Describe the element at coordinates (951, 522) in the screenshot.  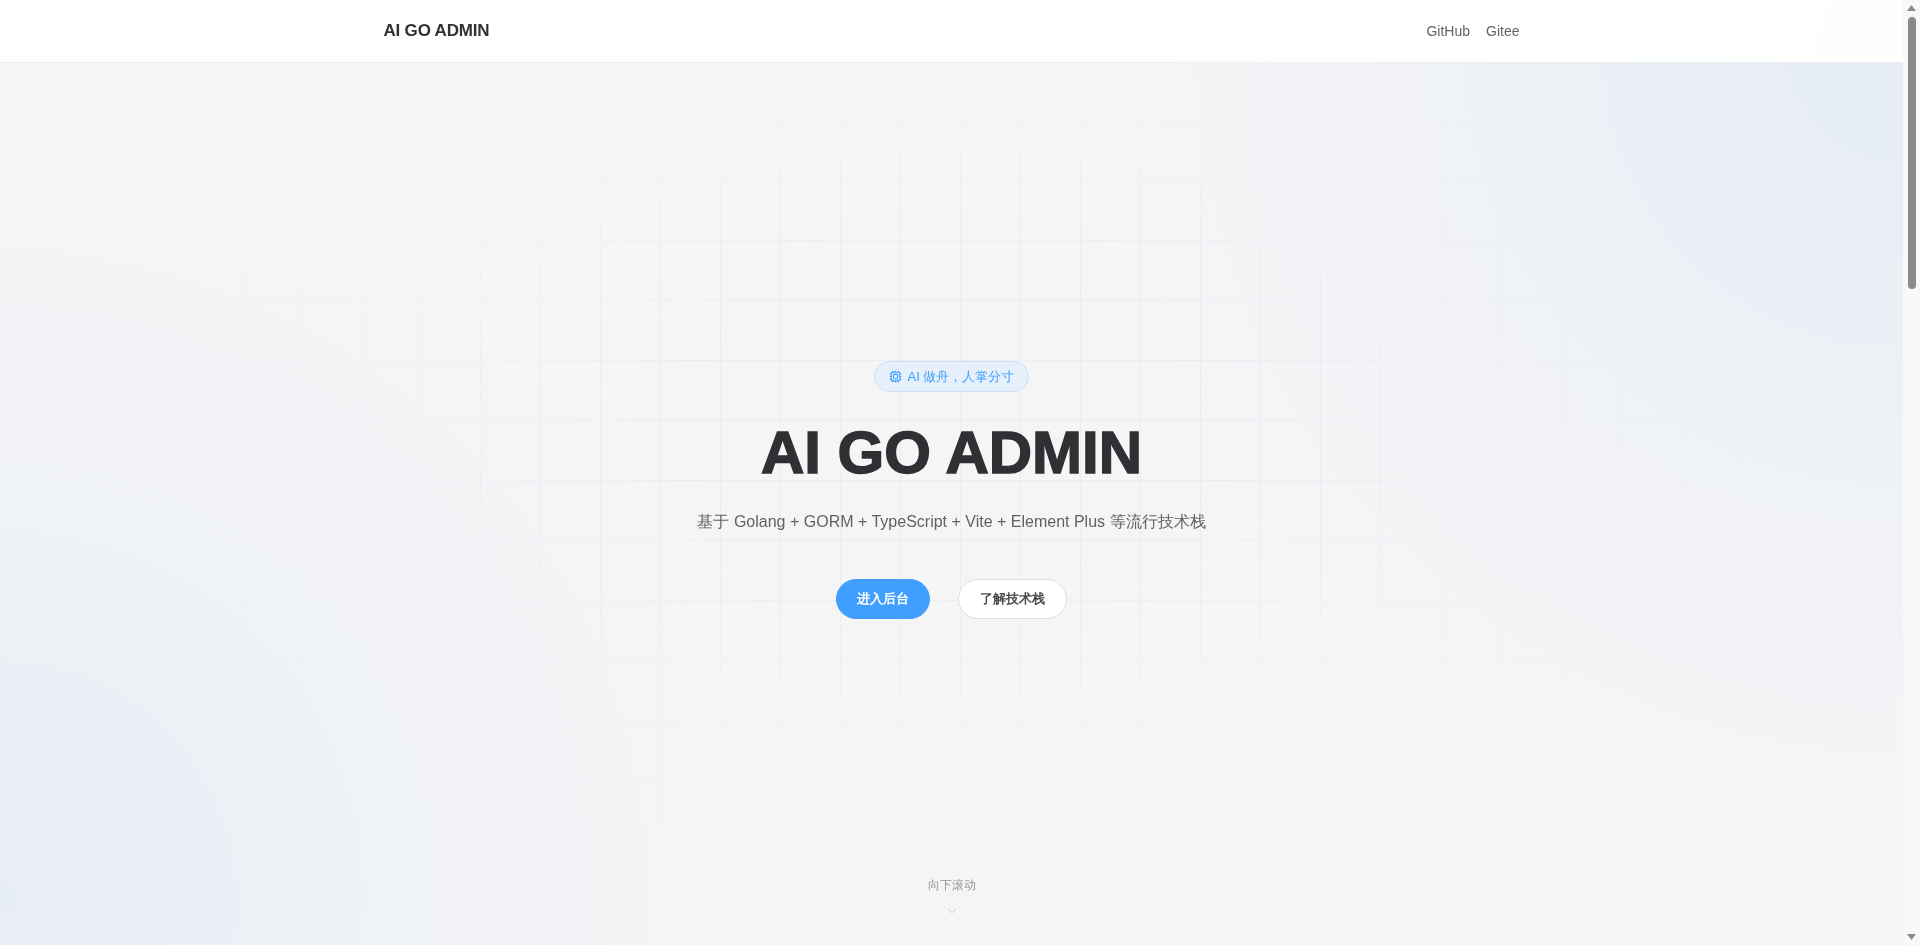
I see `hero-subtitle: 基于 Golang + GORM + TypeScript + Vite + Element Plus 等流行技术栈` at that location.